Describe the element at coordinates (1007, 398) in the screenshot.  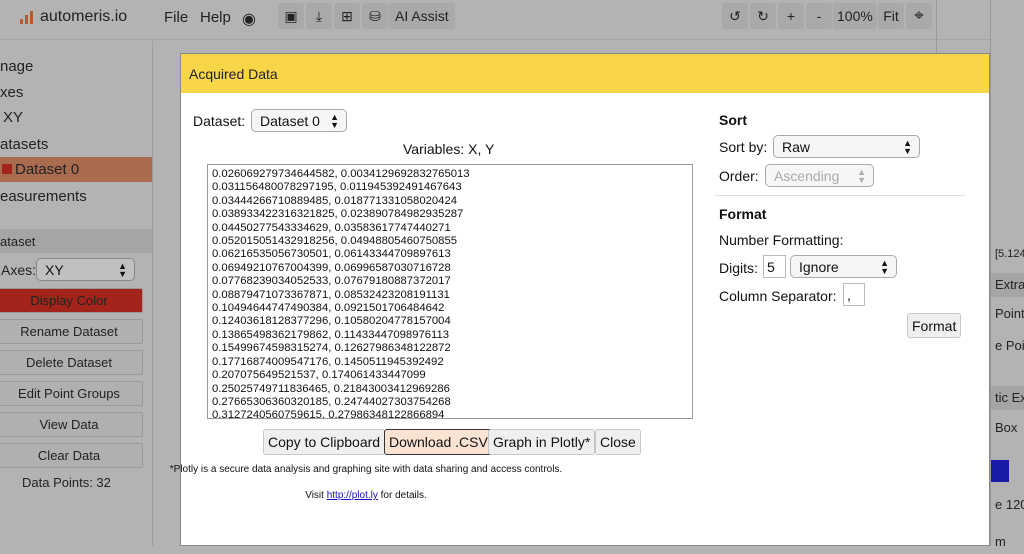
I see `right-section: tic Ex` at that location.